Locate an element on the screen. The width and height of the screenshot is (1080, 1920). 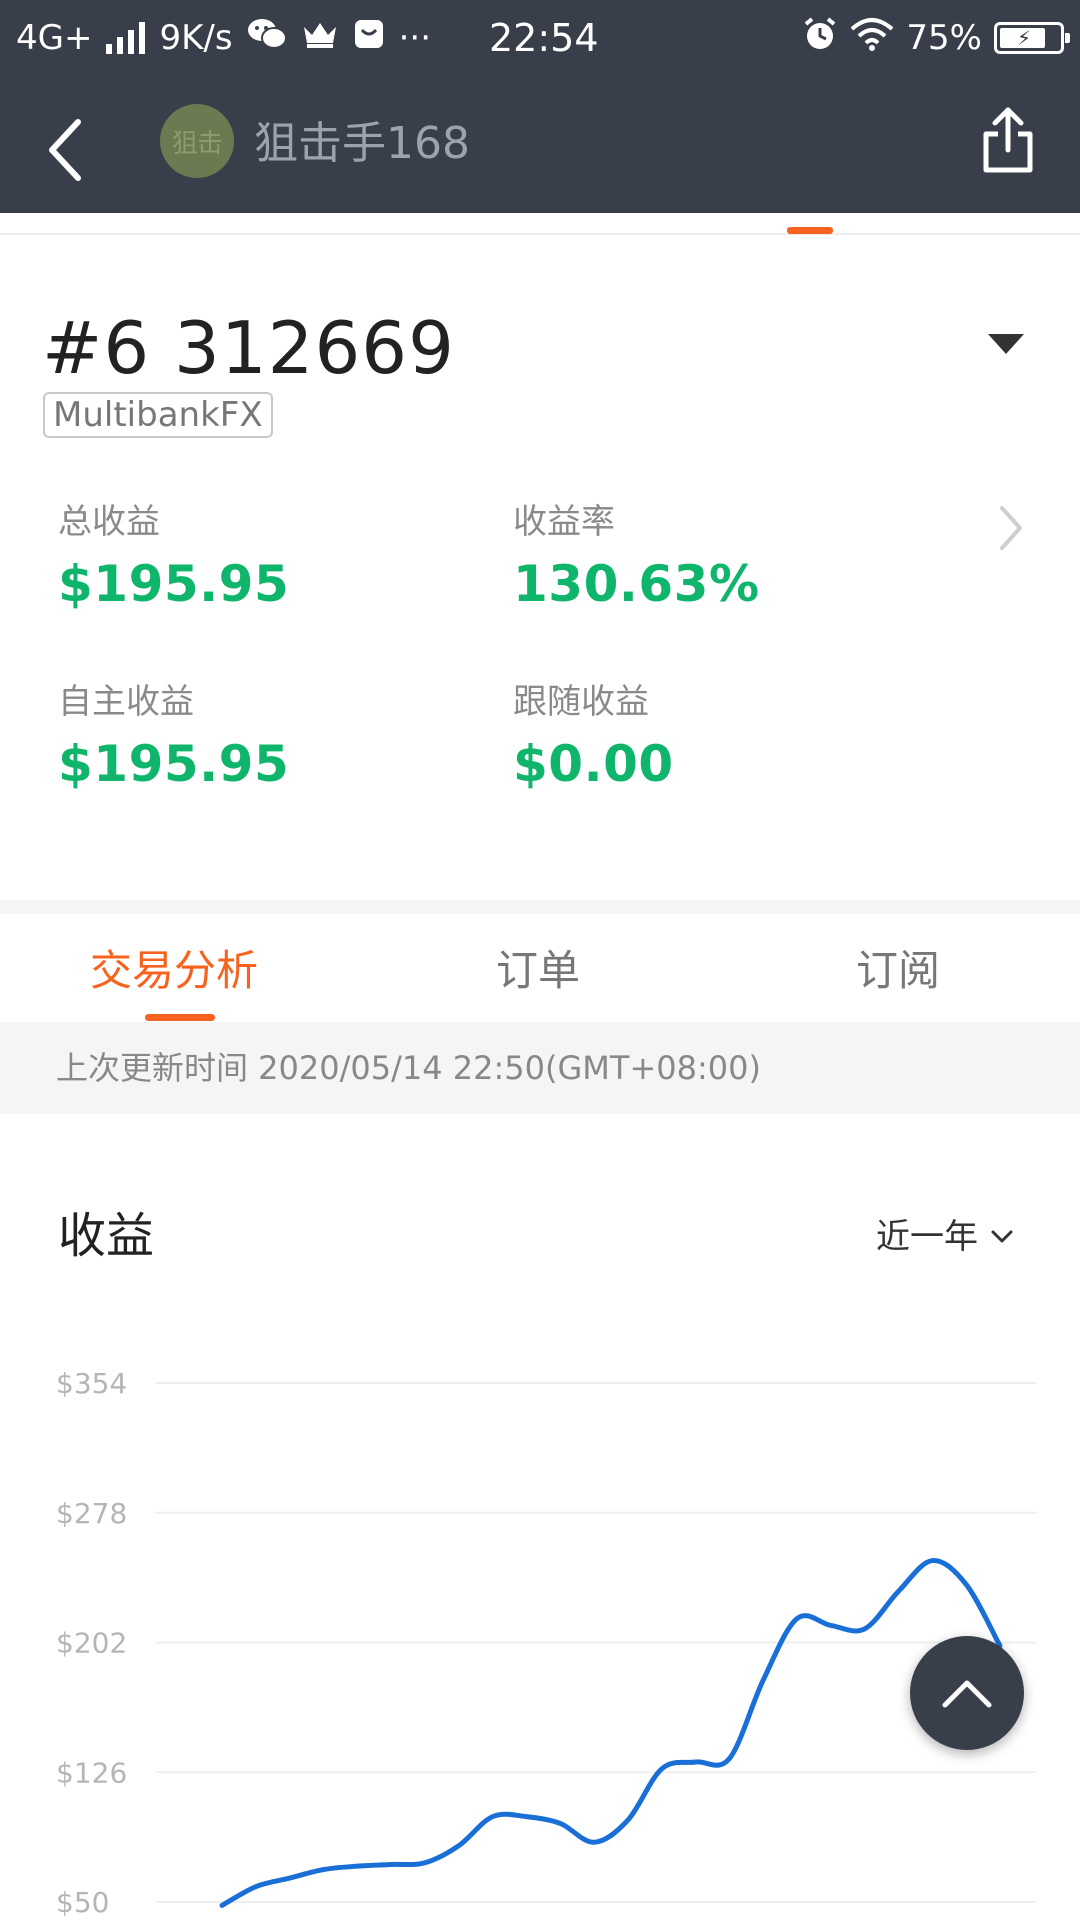
y-tick-label: $202 is located at coordinates (91, 1643).